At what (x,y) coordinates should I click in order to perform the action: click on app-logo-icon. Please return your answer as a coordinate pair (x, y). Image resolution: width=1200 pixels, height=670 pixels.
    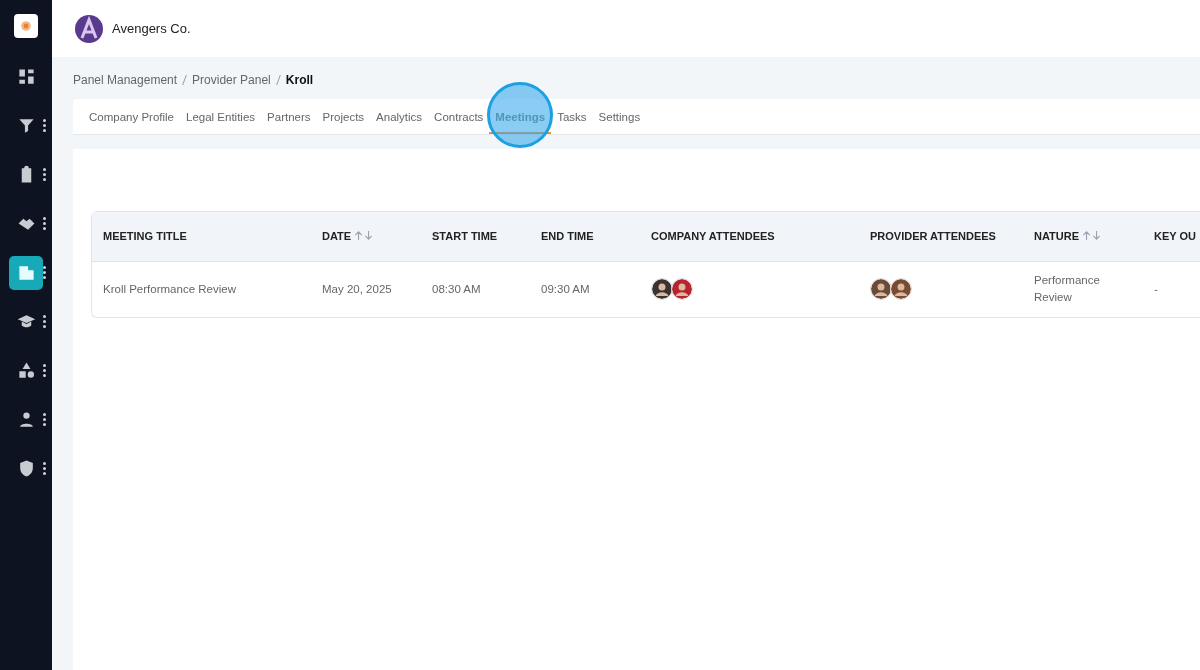
    Looking at the image, I should click on (26, 26).